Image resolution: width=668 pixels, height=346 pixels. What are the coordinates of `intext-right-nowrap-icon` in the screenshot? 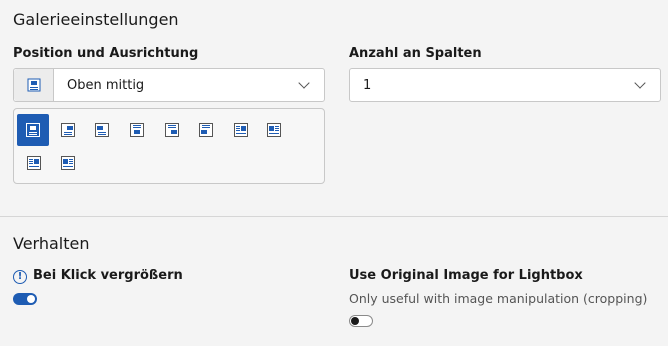 It's located at (34, 163).